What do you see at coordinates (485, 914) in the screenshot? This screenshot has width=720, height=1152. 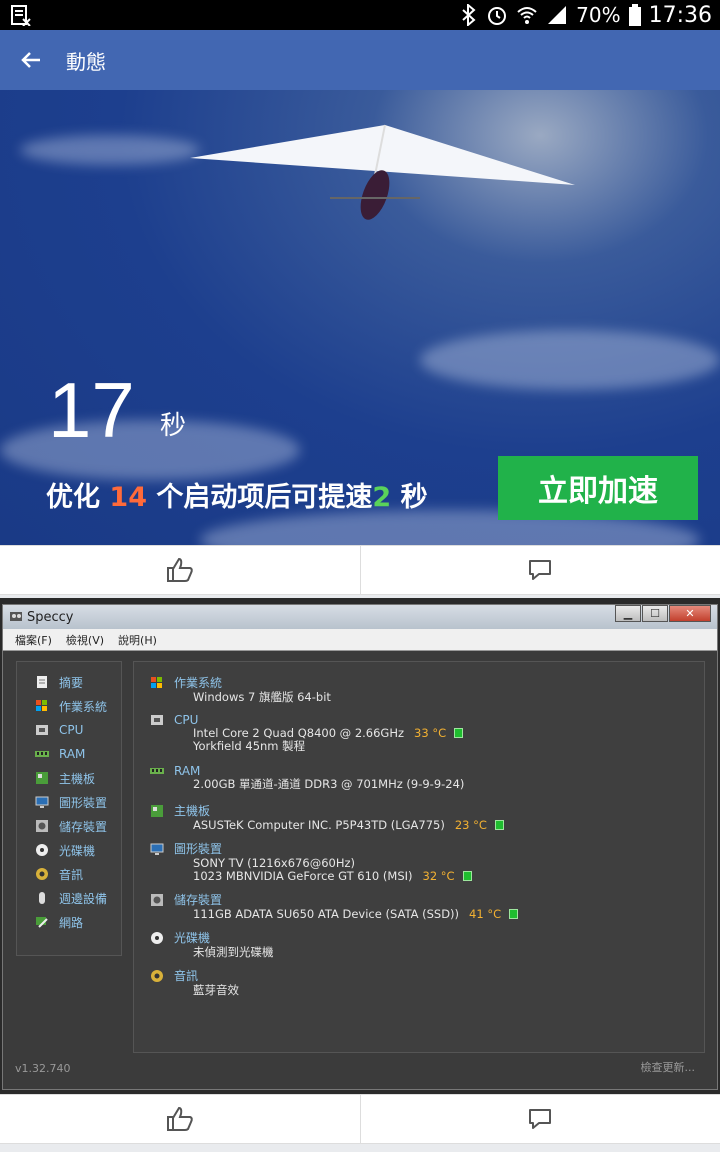 I see `temperature: 41 °C` at bounding box center [485, 914].